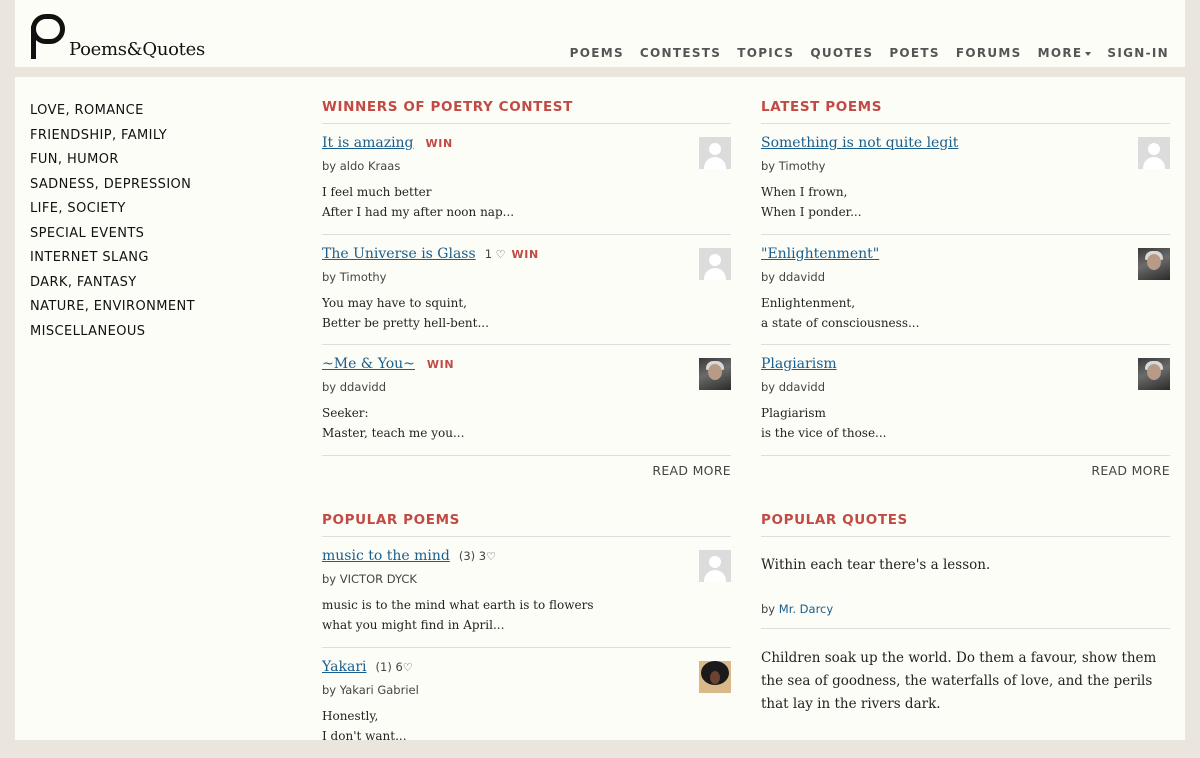  I want to click on poem-excerpt-line: Enlightenment,, so click(808, 303).